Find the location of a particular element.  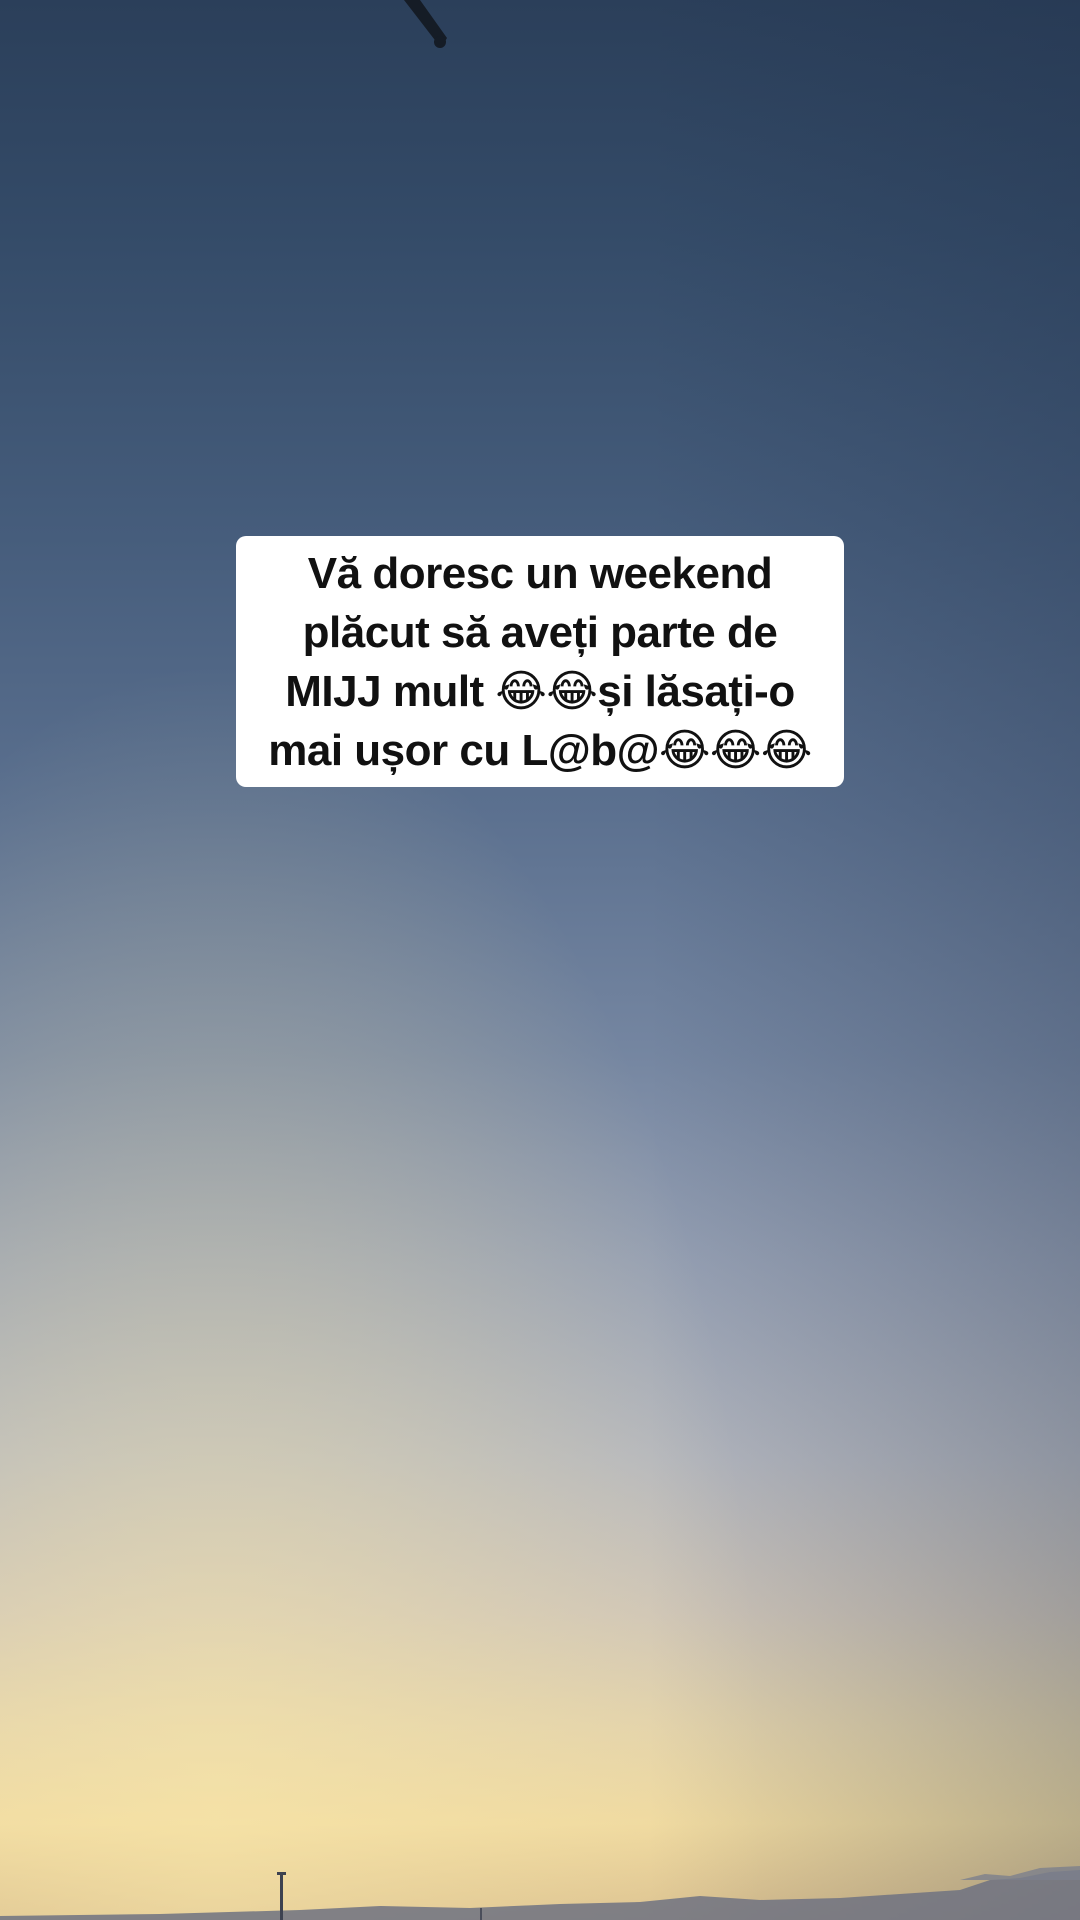

horizon-clouds-silhouette is located at coordinates (540, 1893).